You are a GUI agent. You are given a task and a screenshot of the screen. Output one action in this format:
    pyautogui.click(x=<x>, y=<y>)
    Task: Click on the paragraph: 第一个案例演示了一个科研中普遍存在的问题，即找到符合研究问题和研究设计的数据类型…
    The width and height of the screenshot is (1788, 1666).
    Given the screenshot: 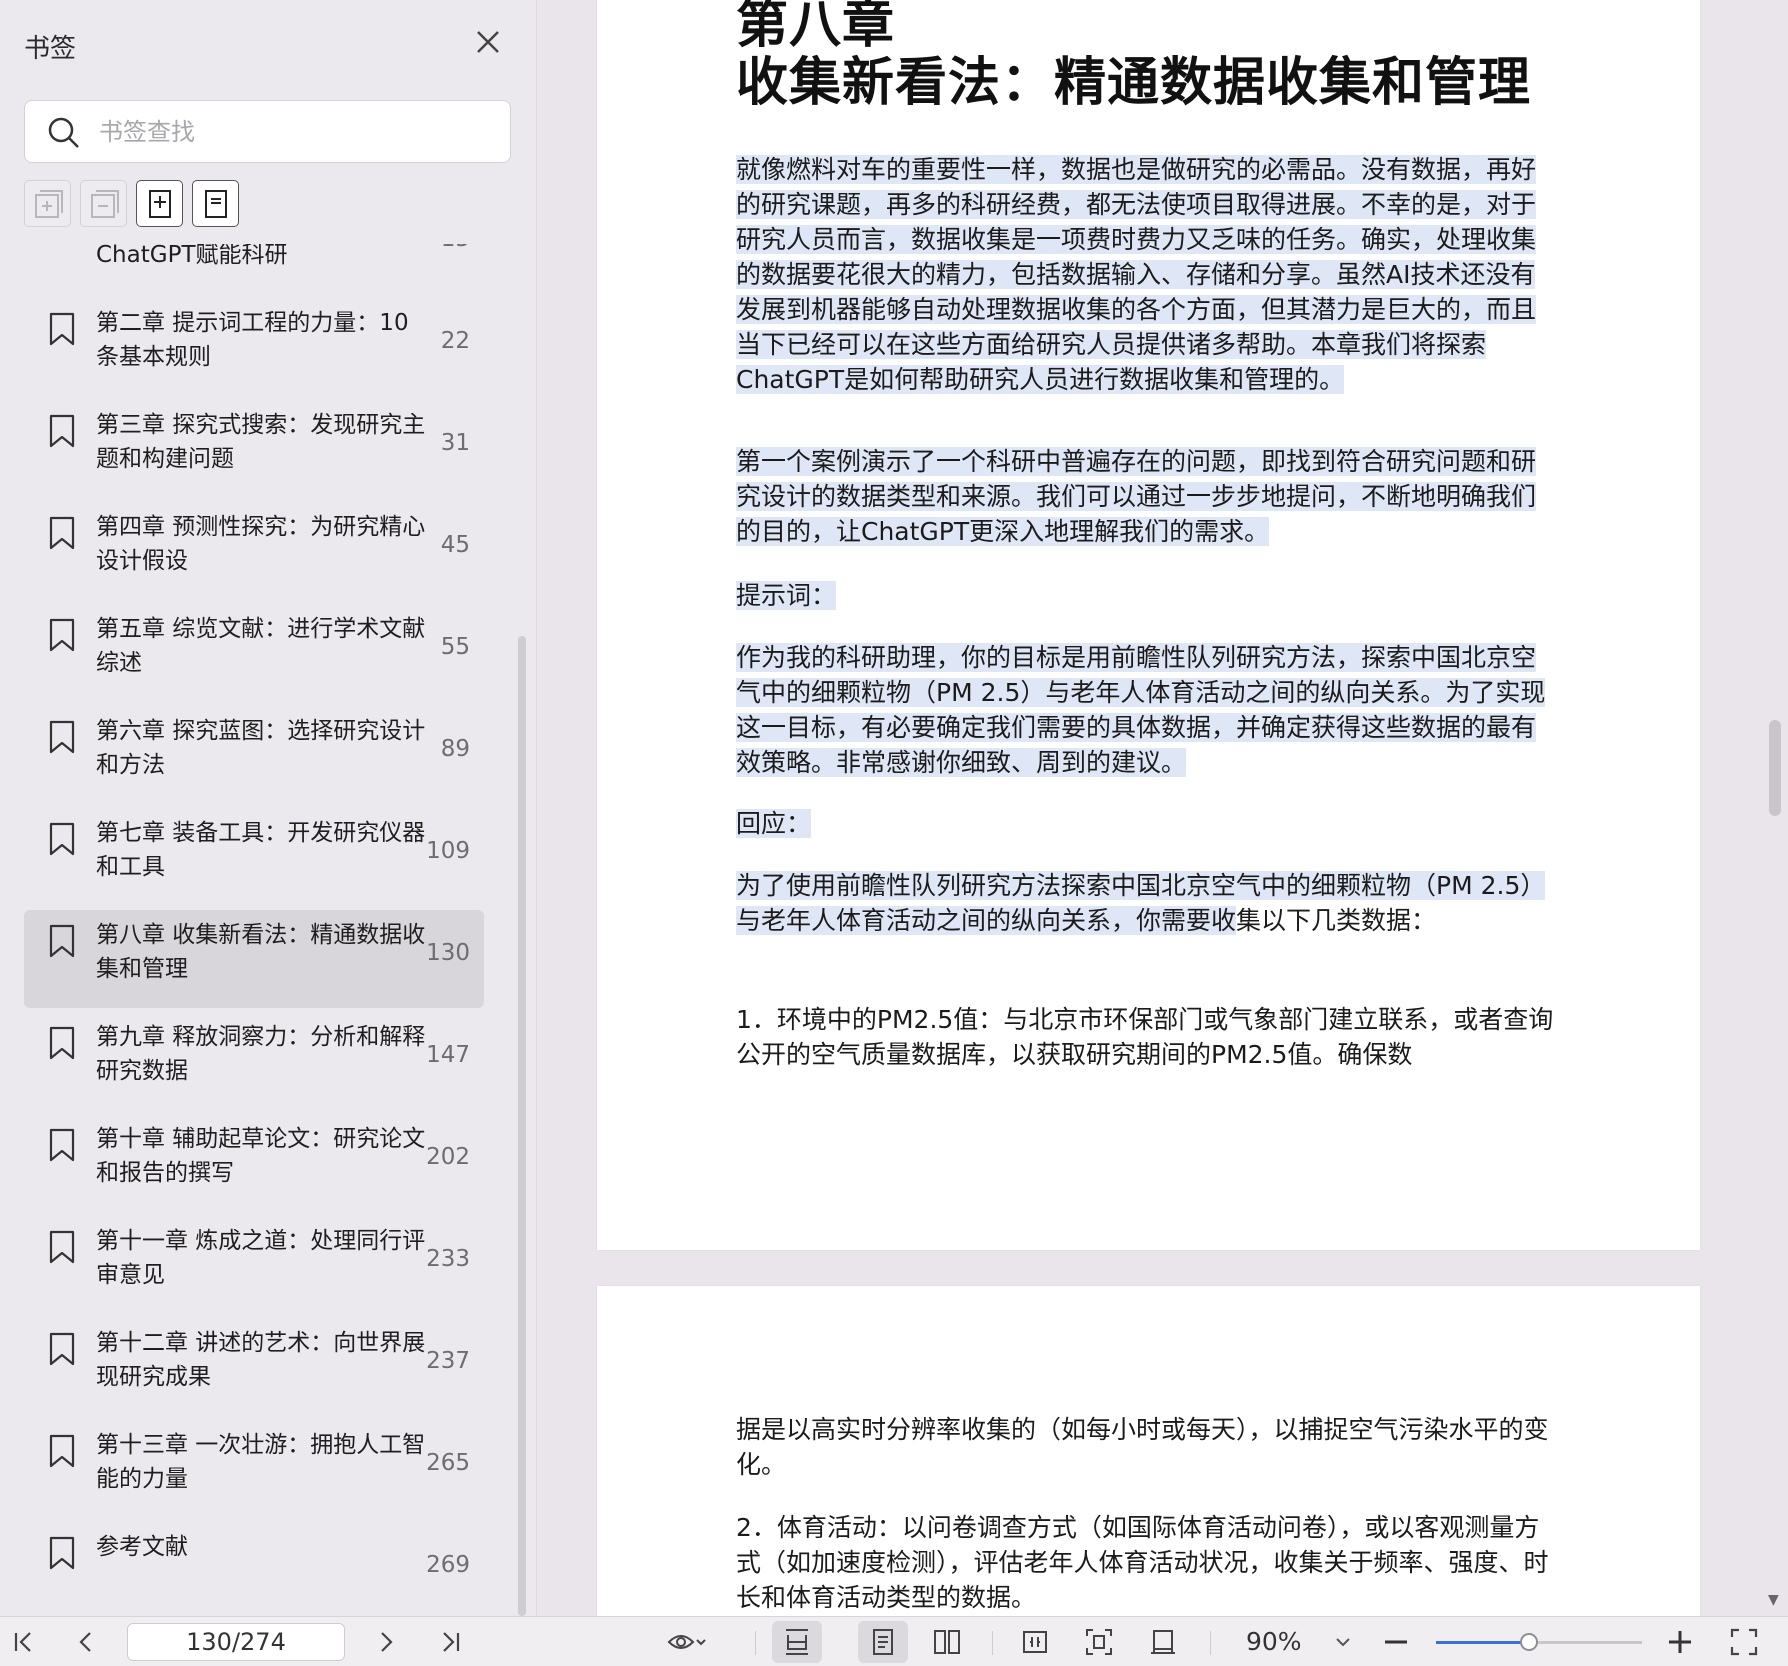 What is the action you would take?
    pyautogui.click(x=1136, y=496)
    